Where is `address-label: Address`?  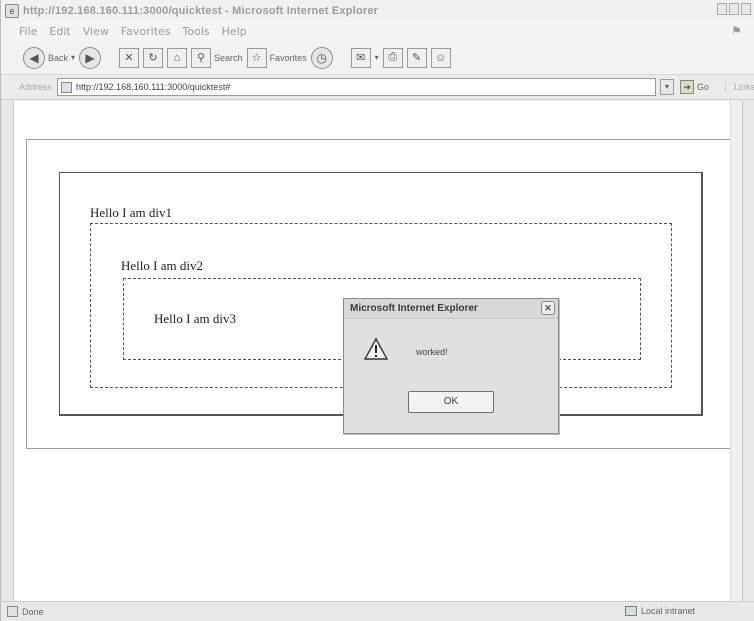 address-label: Address is located at coordinates (36, 87).